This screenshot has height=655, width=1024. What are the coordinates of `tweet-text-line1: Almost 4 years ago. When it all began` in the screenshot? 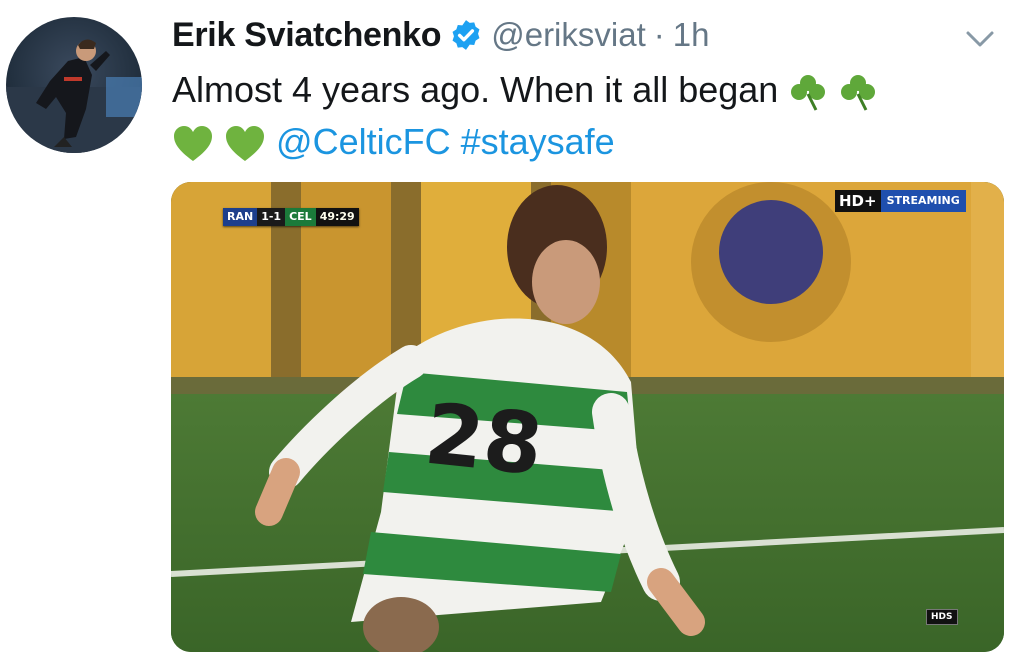 It's located at (587, 90).